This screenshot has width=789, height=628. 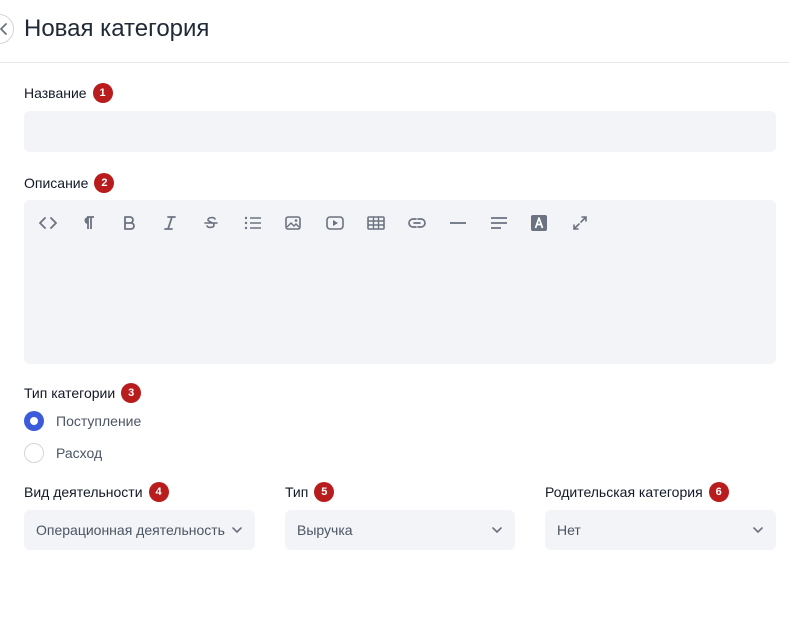 I want to click on fullscreen-icon, so click(x=580, y=223).